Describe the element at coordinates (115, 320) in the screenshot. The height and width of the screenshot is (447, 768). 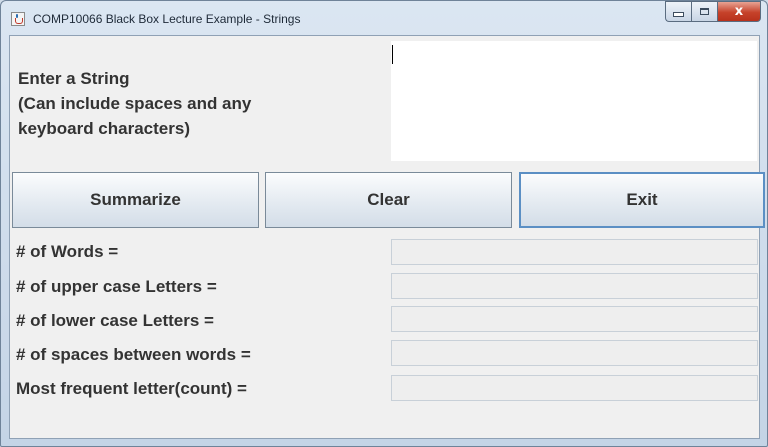
I see `lowercase-label: # of lower case Letters =` at that location.